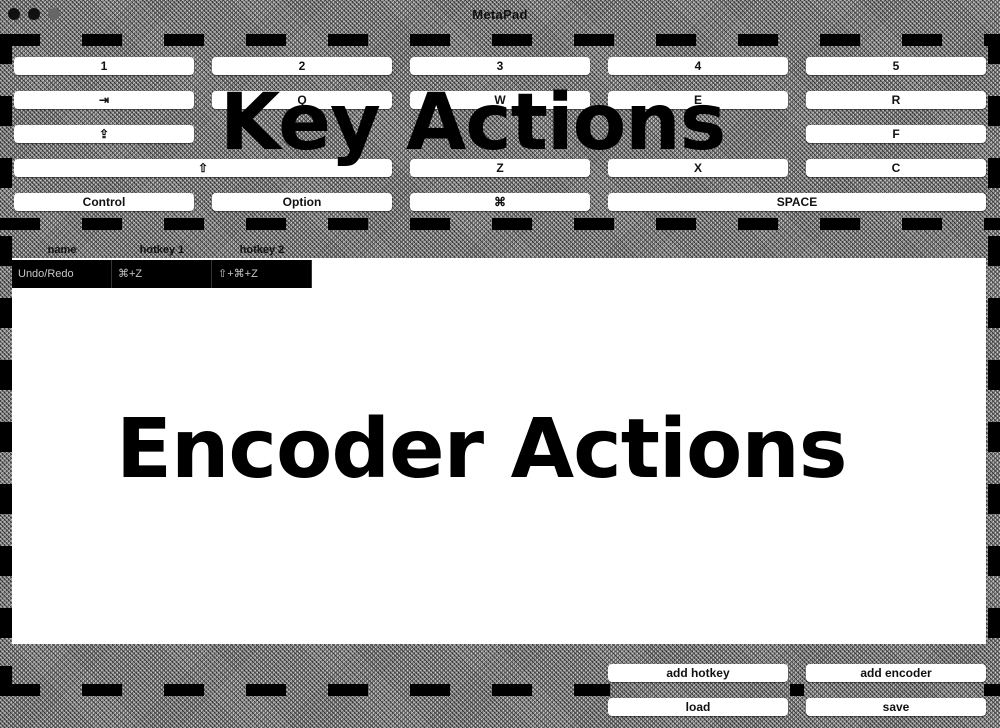 The width and height of the screenshot is (1000, 728). I want to click on close-window-button, so click(14, 14).